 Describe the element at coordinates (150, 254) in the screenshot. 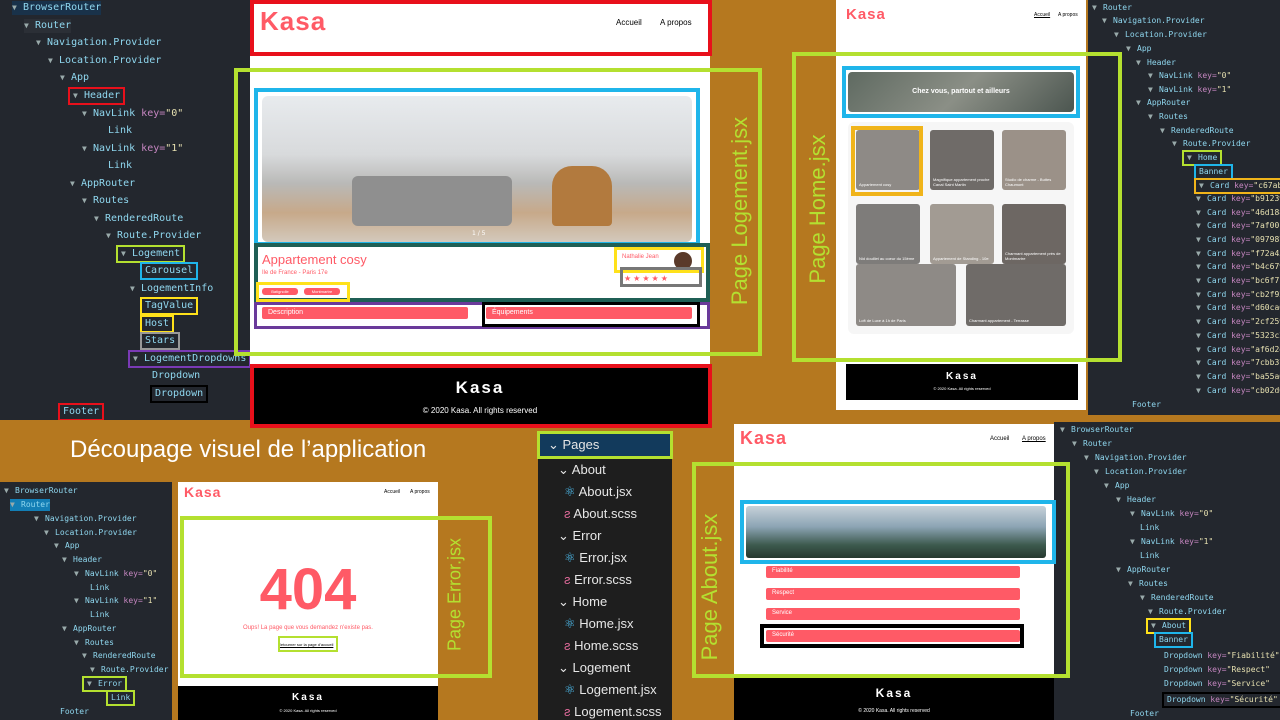

I see `tree-node: ▼ Logement` at that location.